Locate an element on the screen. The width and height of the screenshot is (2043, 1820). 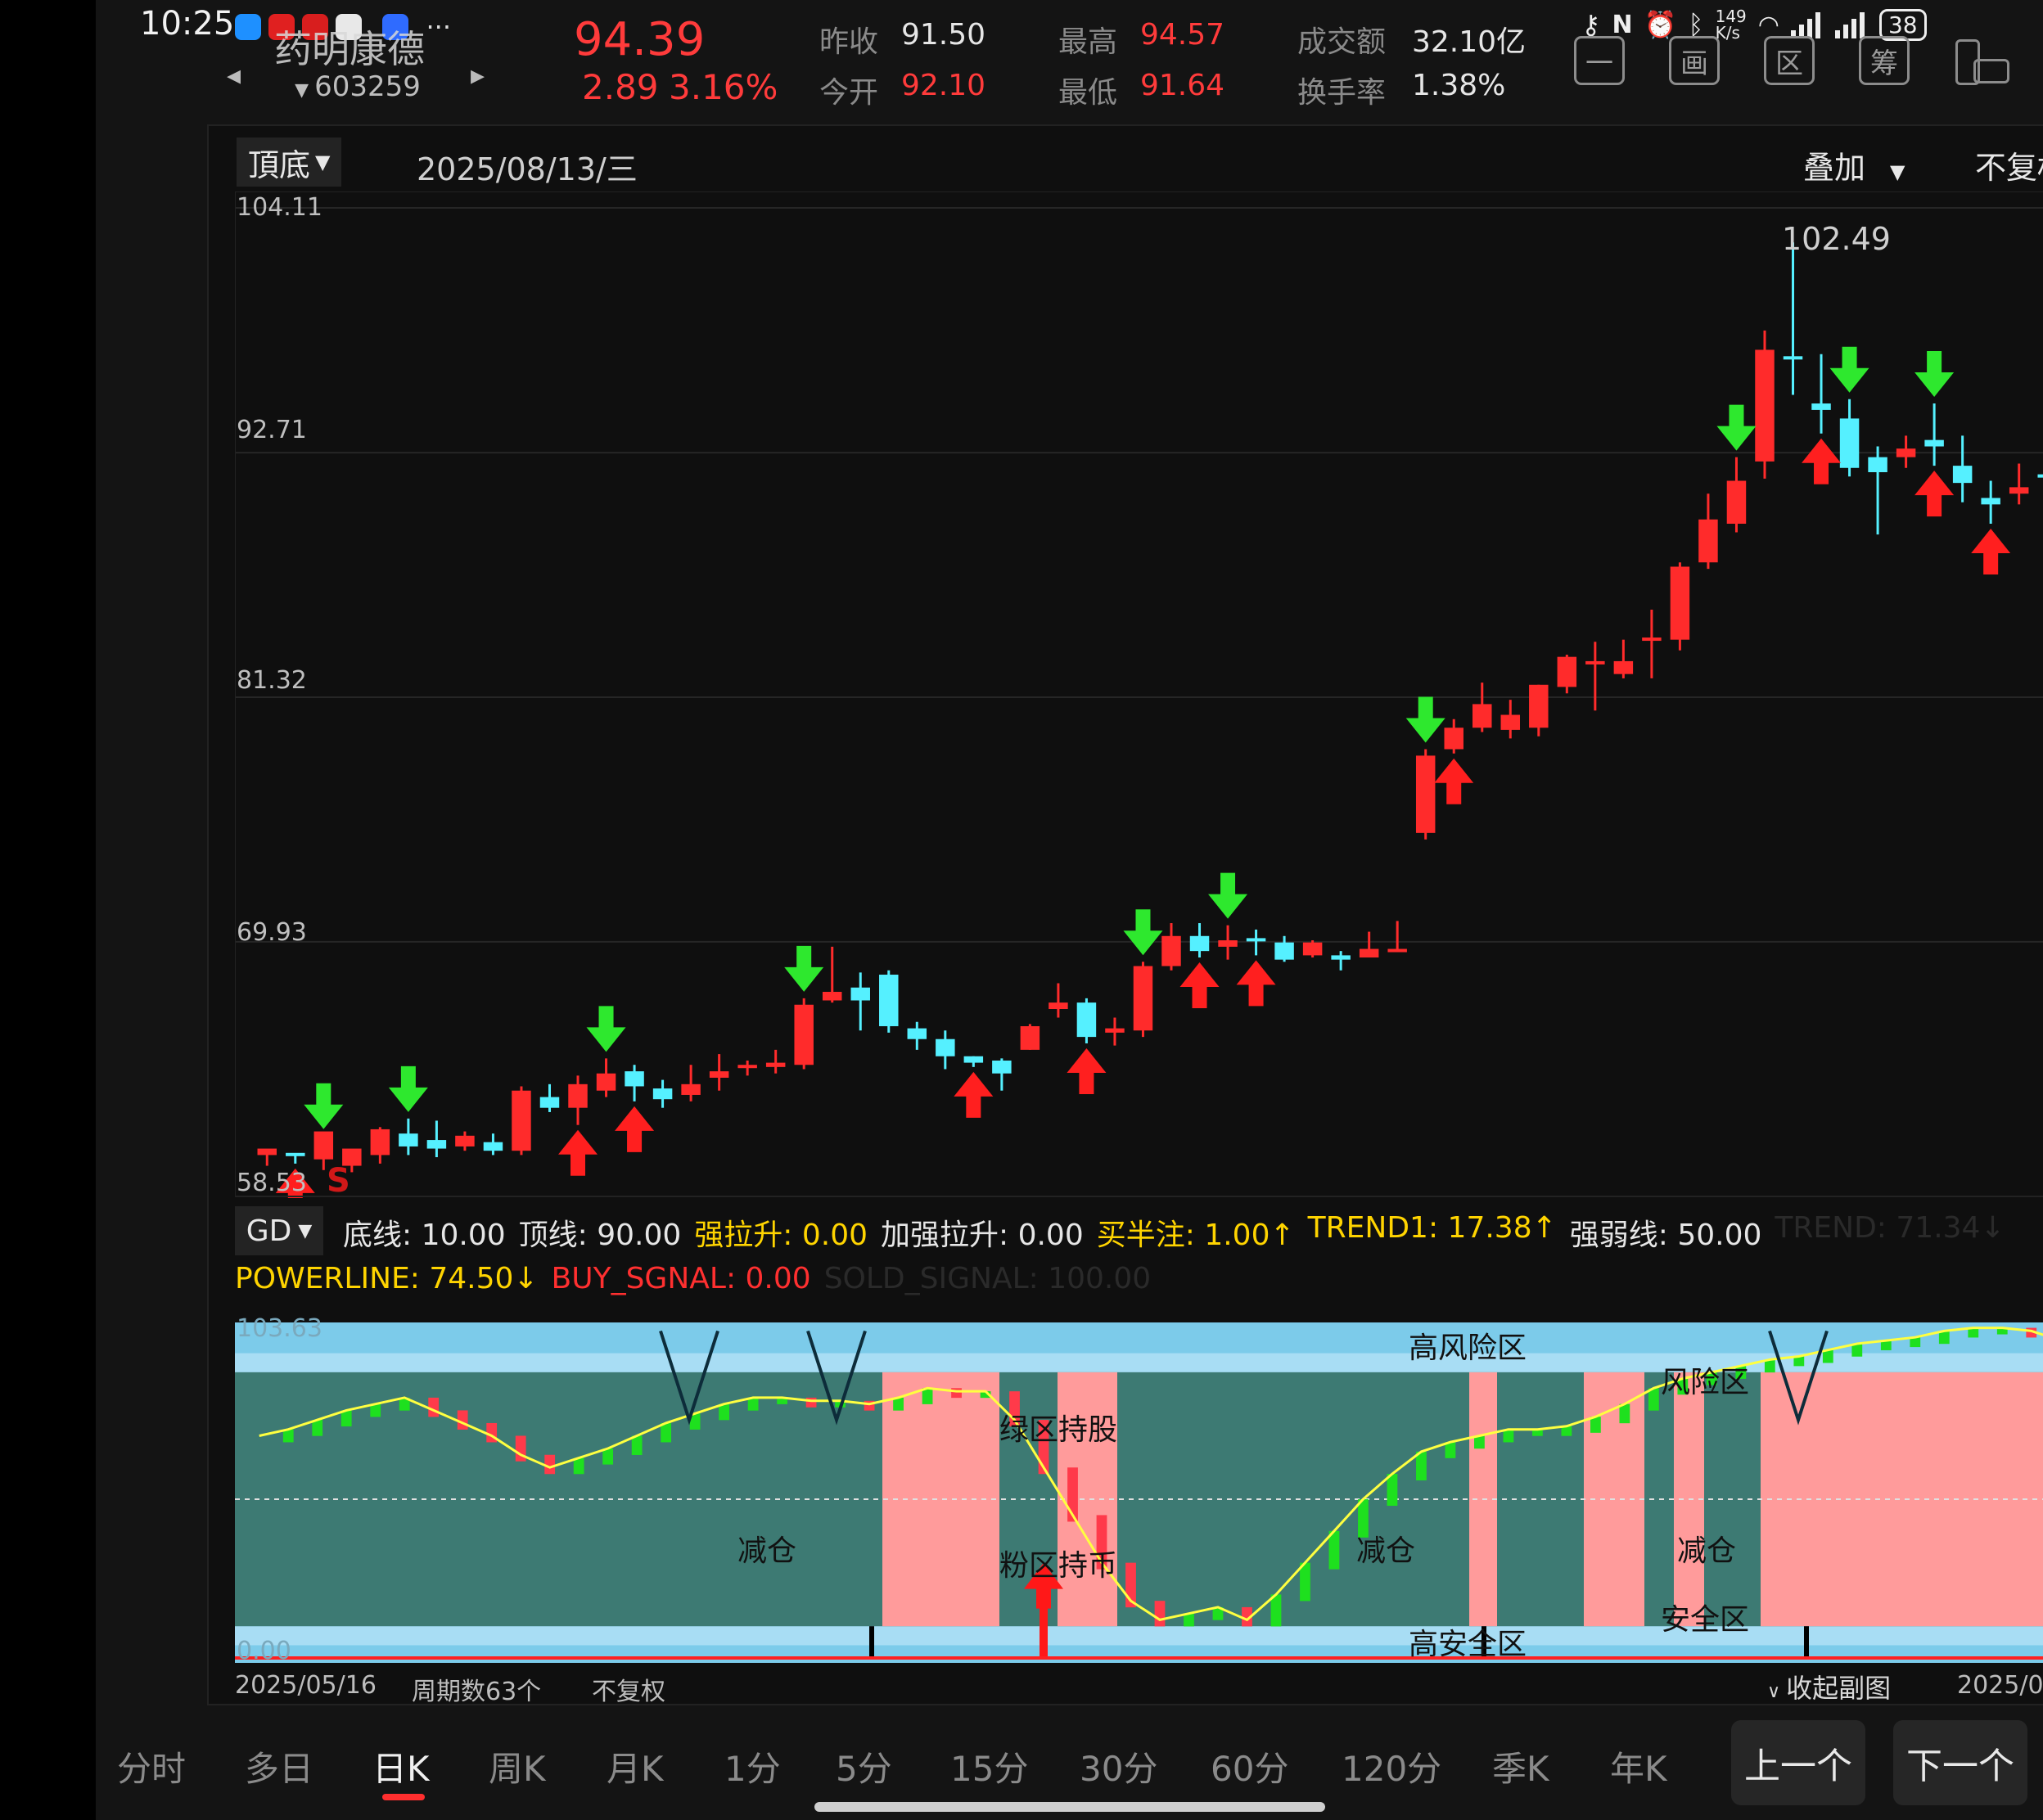
tab-120min: 120分 is located at coordinates (1391, 1766).